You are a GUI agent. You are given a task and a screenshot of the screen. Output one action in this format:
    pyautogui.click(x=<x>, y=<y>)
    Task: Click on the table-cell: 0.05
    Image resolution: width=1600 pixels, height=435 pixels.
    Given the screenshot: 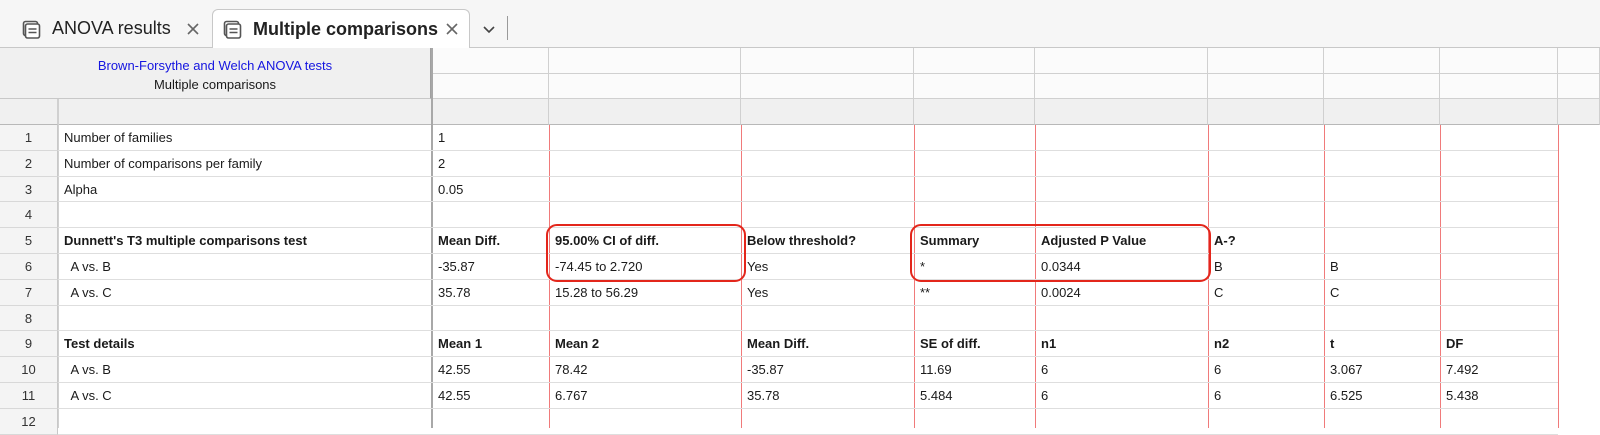 What is the action you would take?
    pyautogui.click(x=490, y=189)
    